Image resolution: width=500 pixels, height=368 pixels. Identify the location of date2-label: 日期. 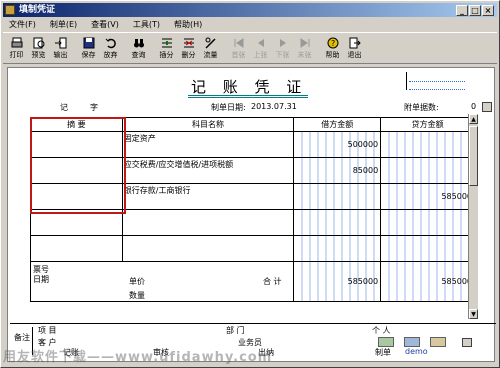
(41, 279).